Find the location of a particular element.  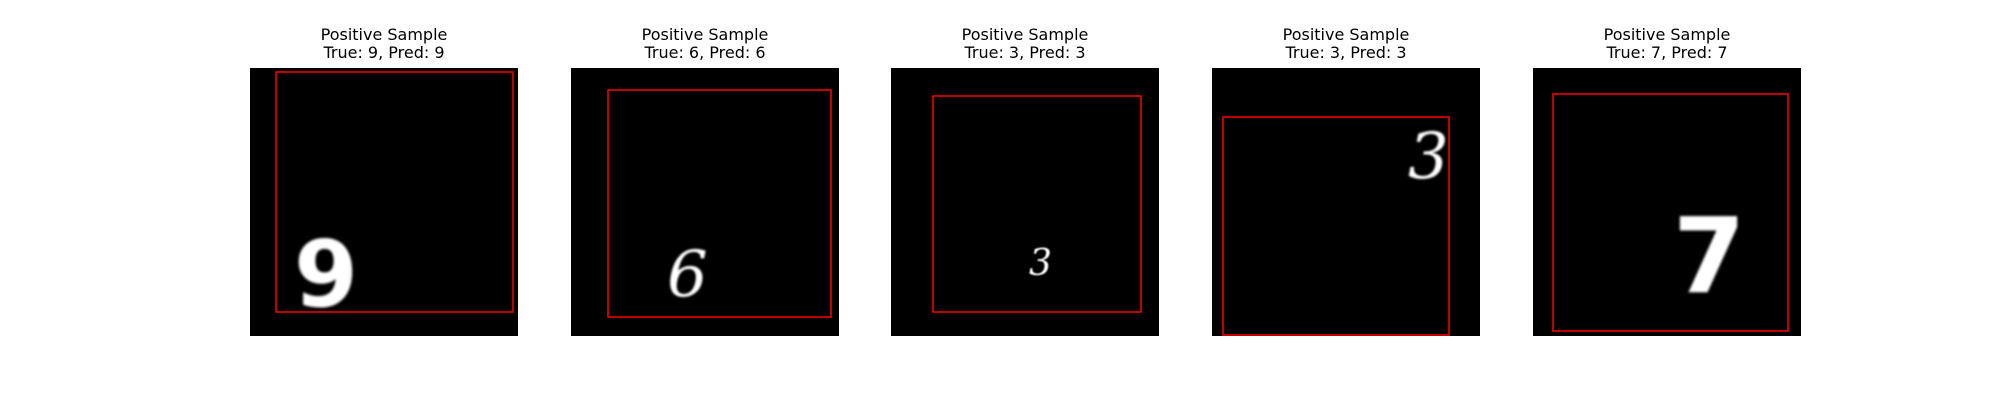

panel-title: Positive Sample True: 6, Pred: 6 is located at coordinates (705, 44).